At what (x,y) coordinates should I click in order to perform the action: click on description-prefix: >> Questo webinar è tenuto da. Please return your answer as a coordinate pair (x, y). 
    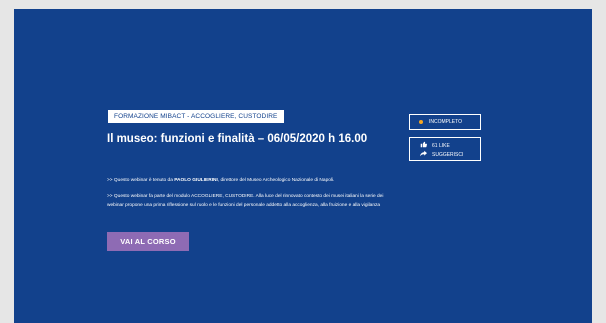
    Looking at the image, I should click on (141, 180).